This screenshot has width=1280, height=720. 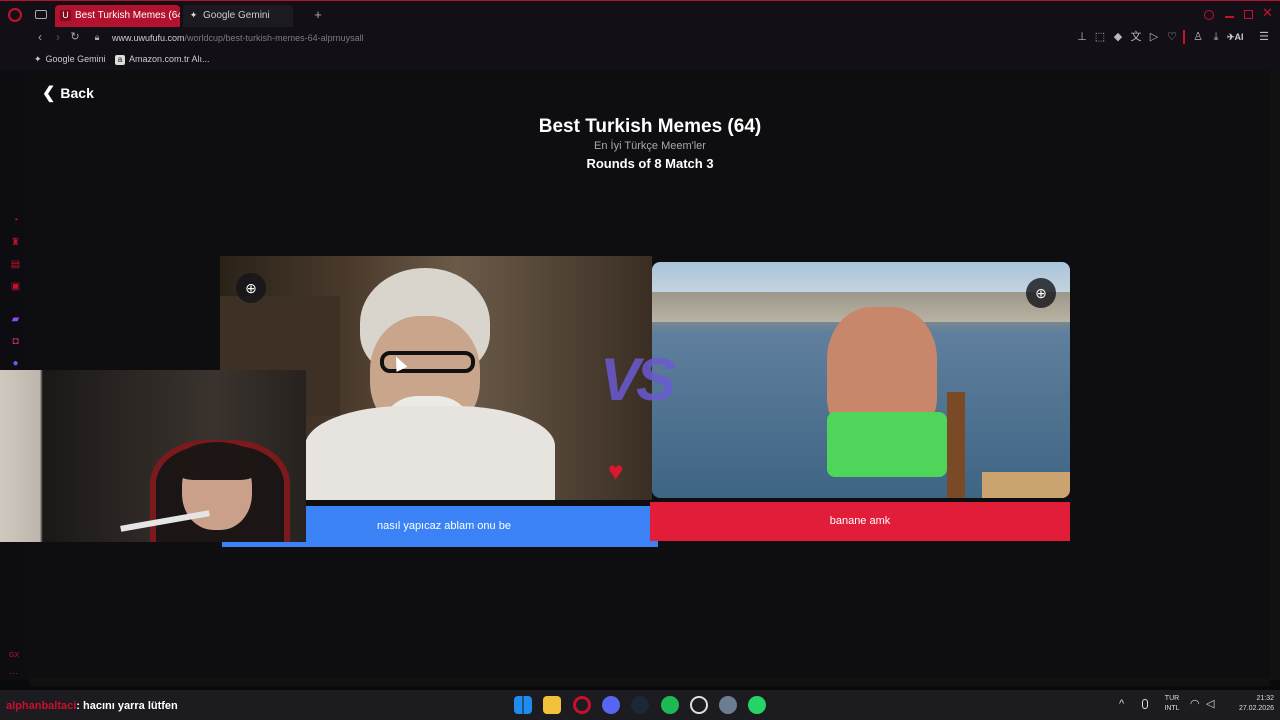 What do you see at coordinates (650, 126) in the screenshot?
I see `page-title: Best Turkish Memes (64)` at bounding box center [650, 126].